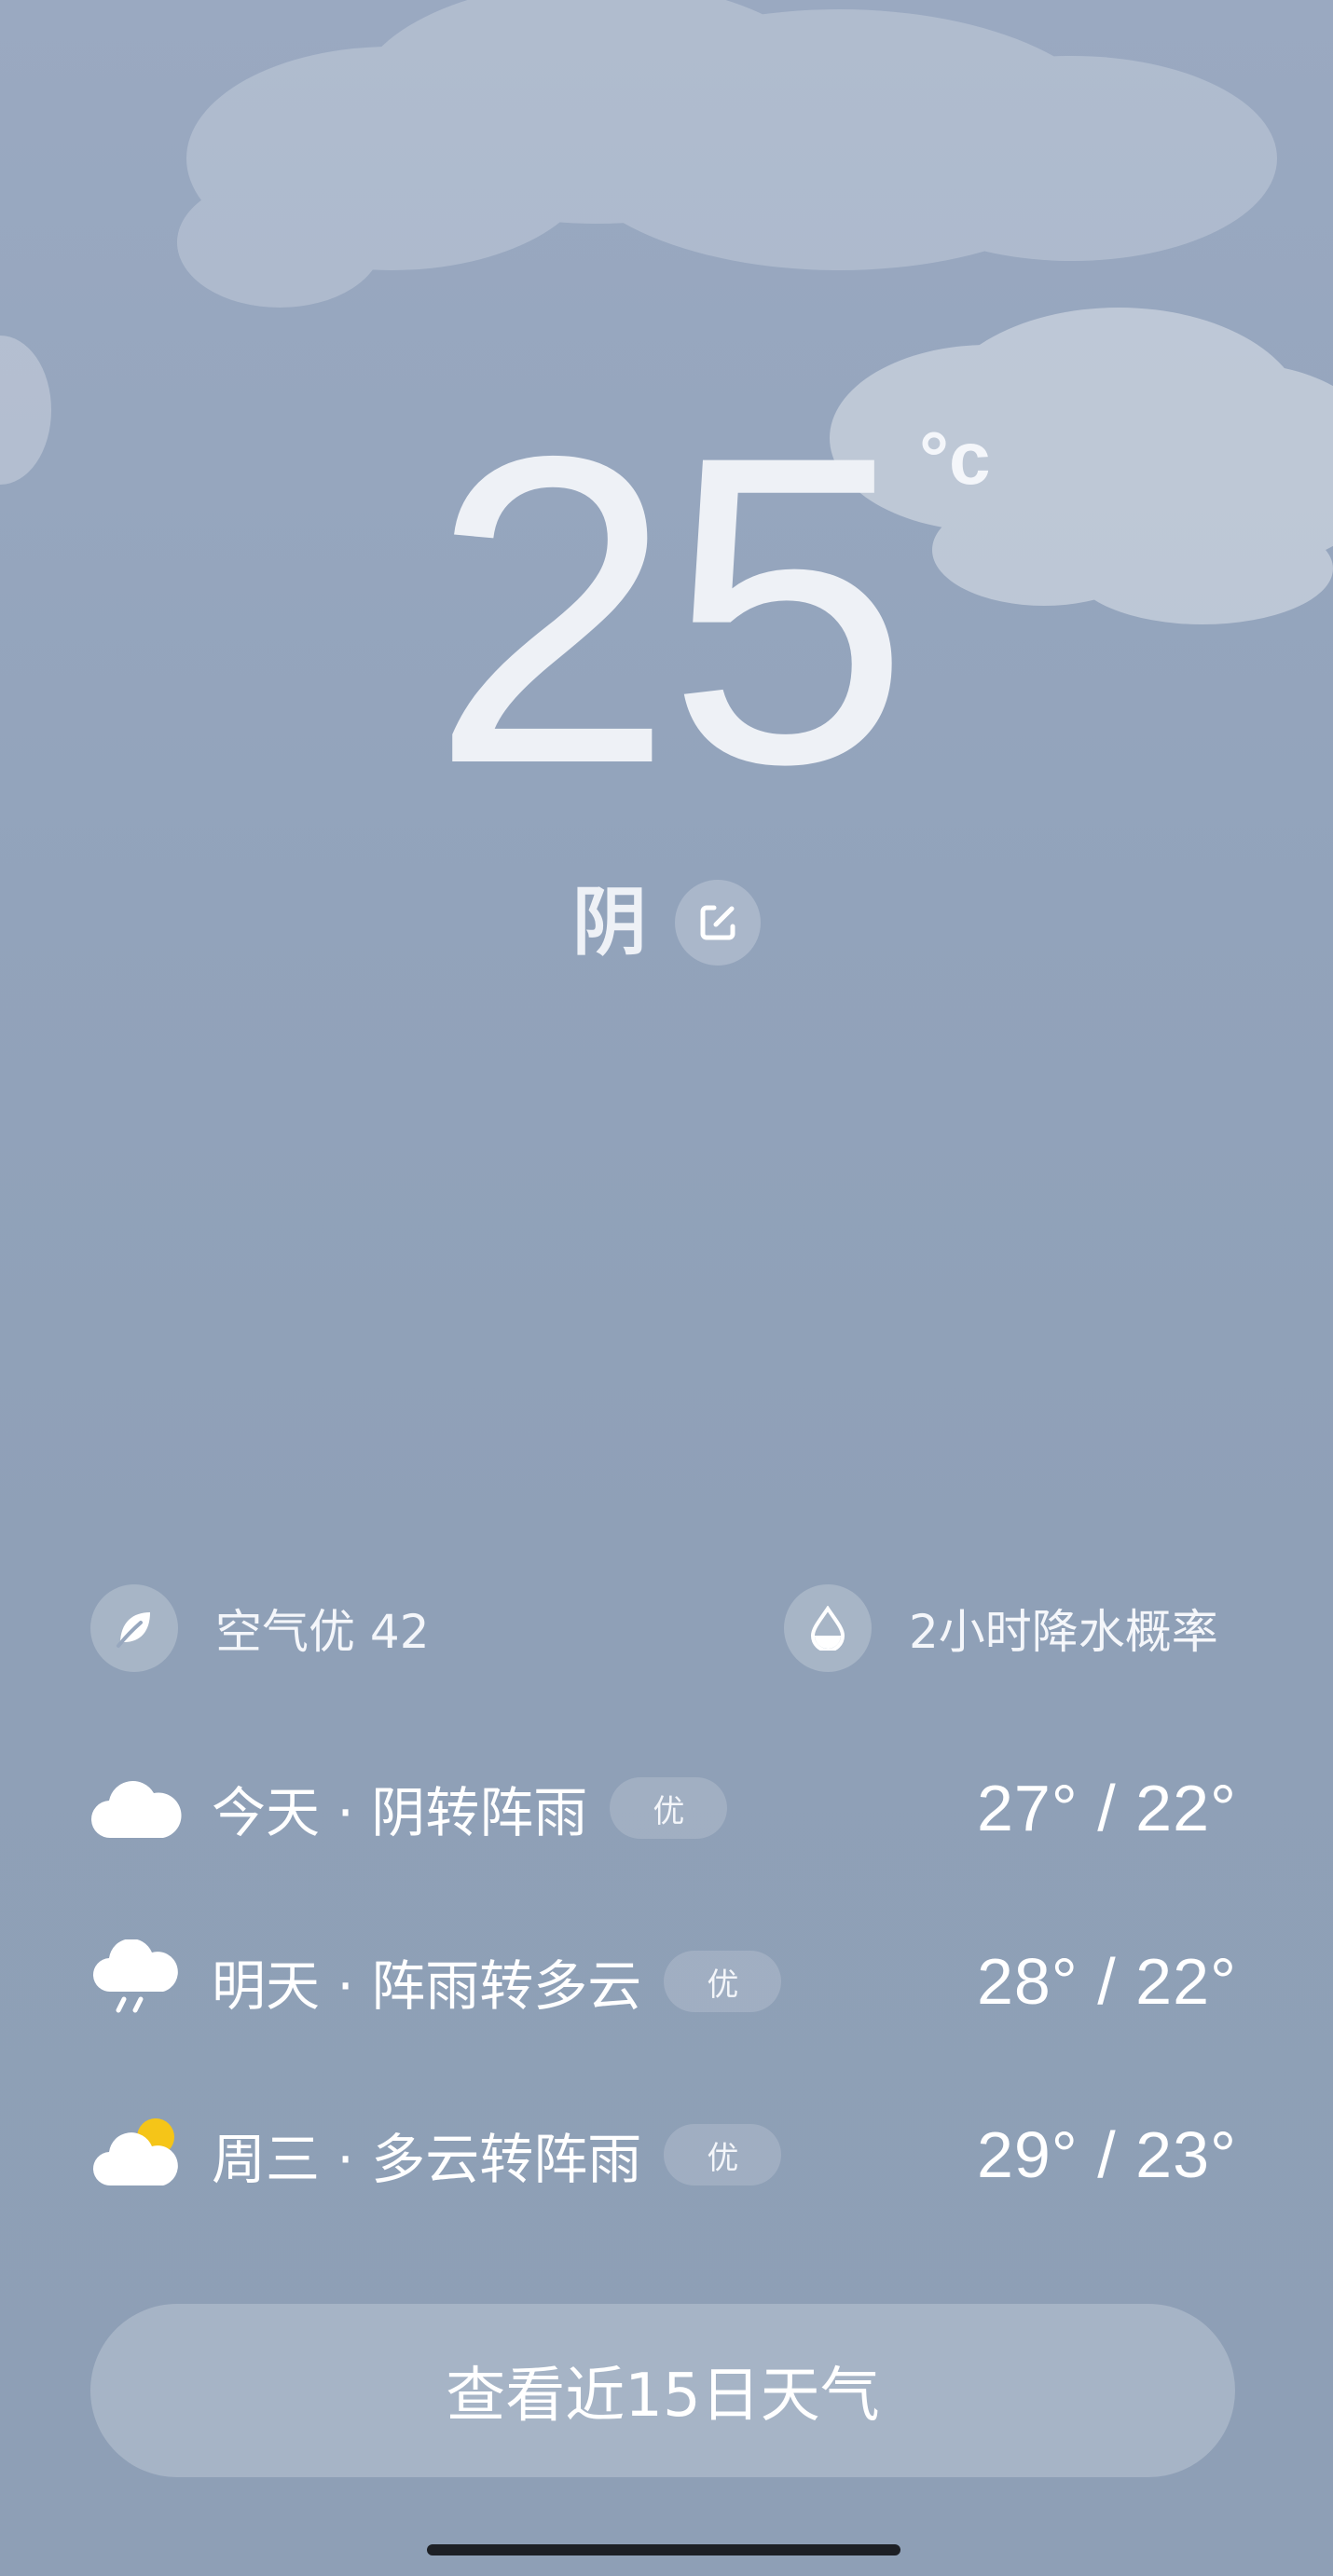 The image size is (1333, 2576). What do you see at coordinates (663, 2390) in the screenshot?
I see `view-15-day-forecast-button: 查看近15日天气` at bounding box center [663, 2390].